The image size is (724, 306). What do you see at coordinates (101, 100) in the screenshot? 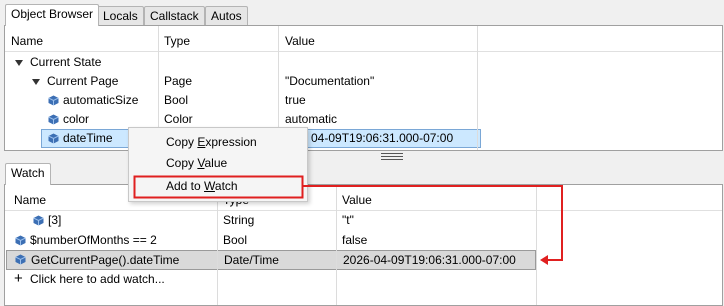
I see `row-name: automaticSize` at bounding box center [101, 100].